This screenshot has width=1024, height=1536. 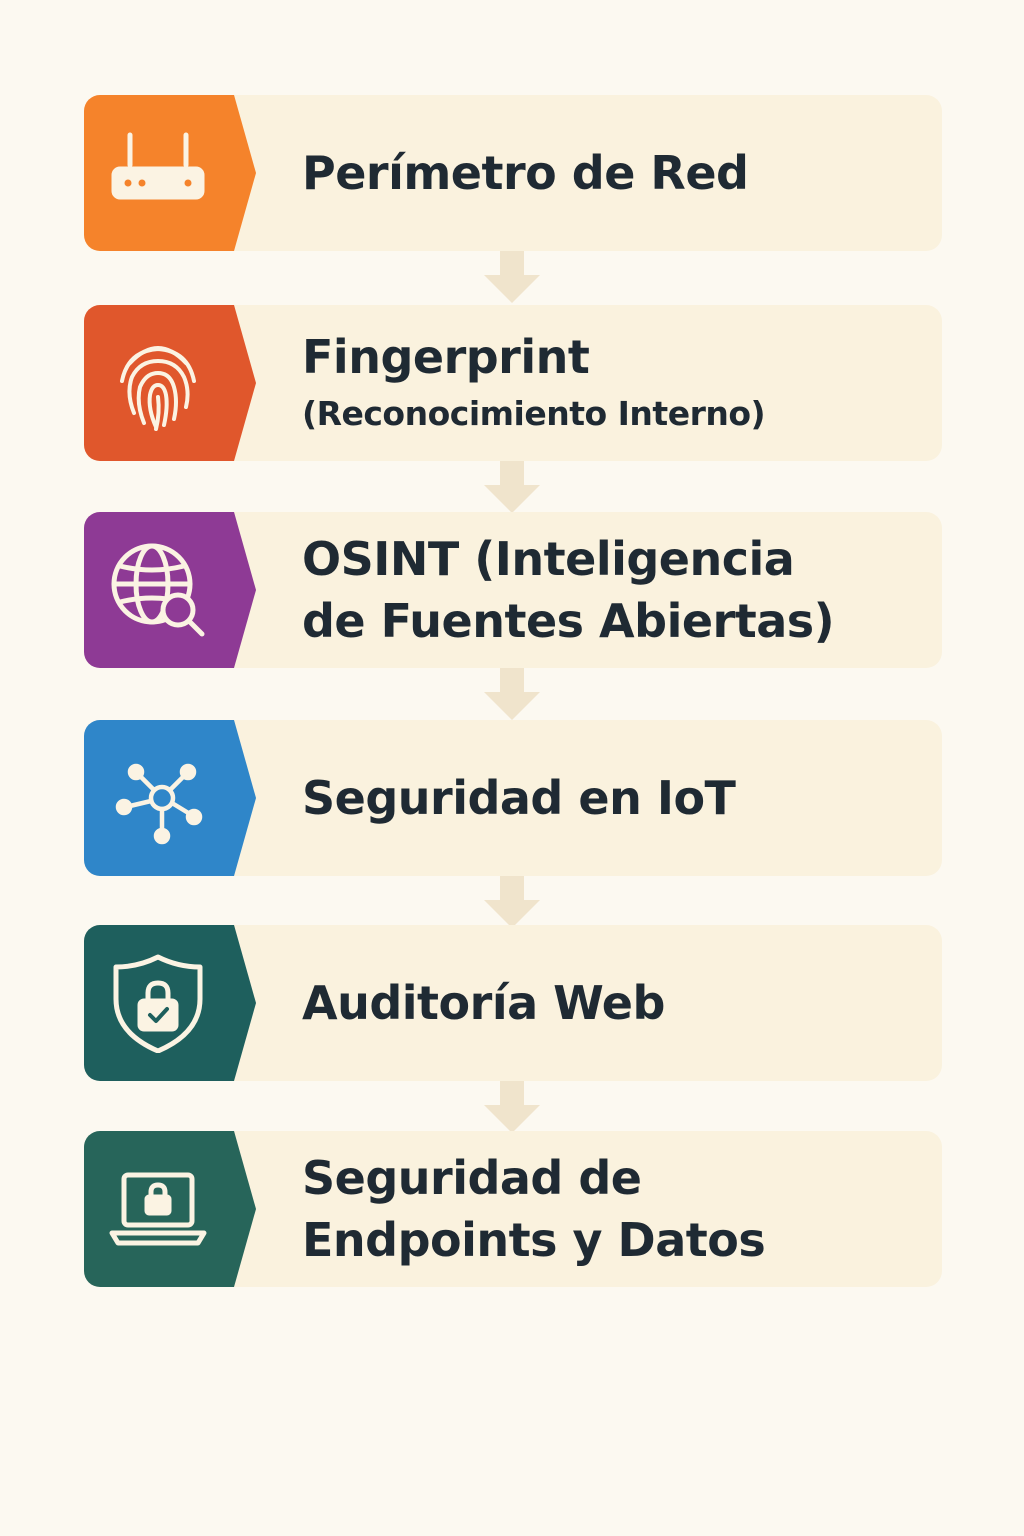 I want to click on step-text: Auditoría Web, so click(x=602, y=1003).